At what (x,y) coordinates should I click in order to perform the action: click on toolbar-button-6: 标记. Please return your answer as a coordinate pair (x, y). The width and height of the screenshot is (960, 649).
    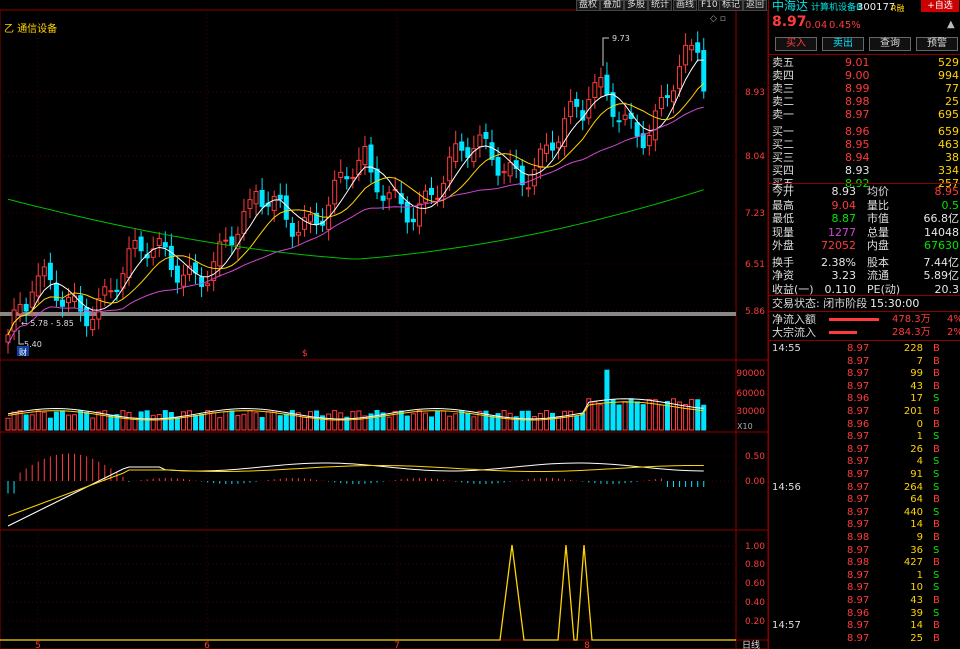
    Looking at the image, I should click on (731, 5).